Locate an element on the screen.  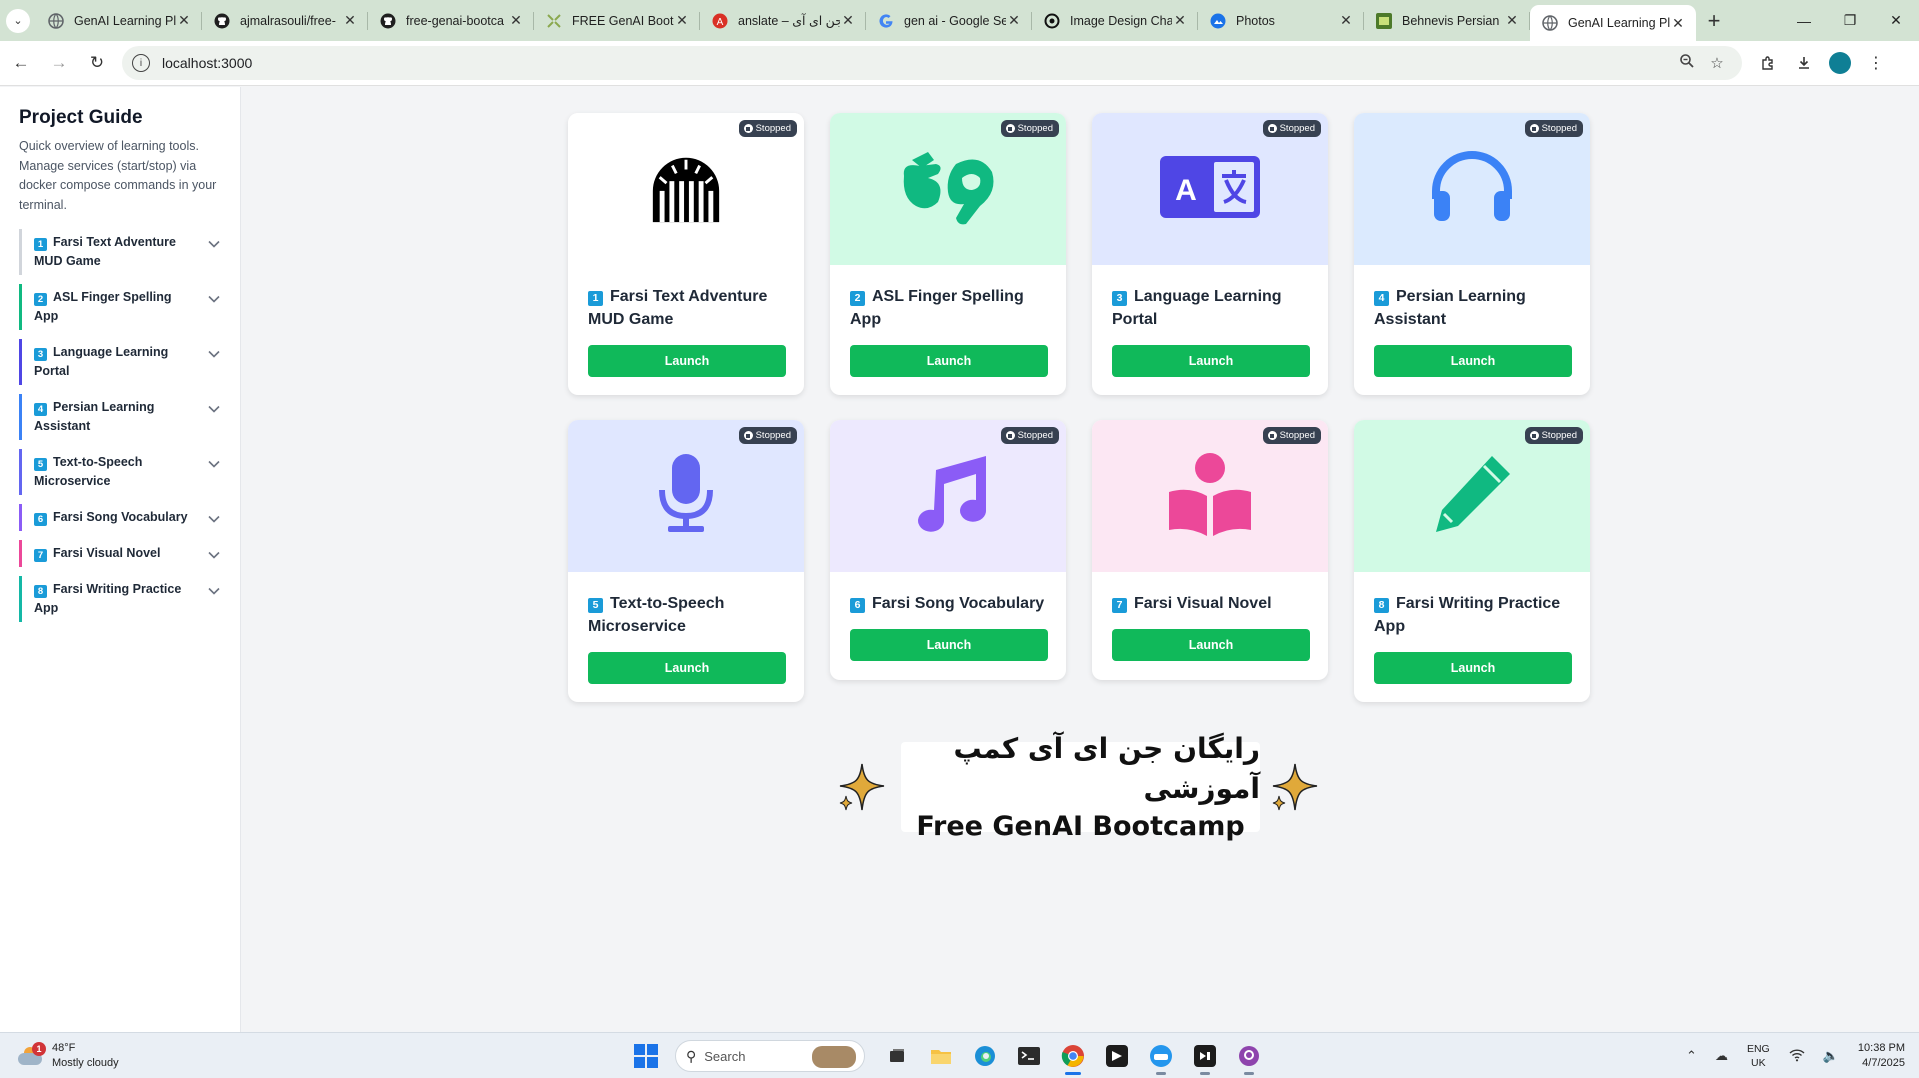
terminal-icon is located at coordinates (1029, 1056).